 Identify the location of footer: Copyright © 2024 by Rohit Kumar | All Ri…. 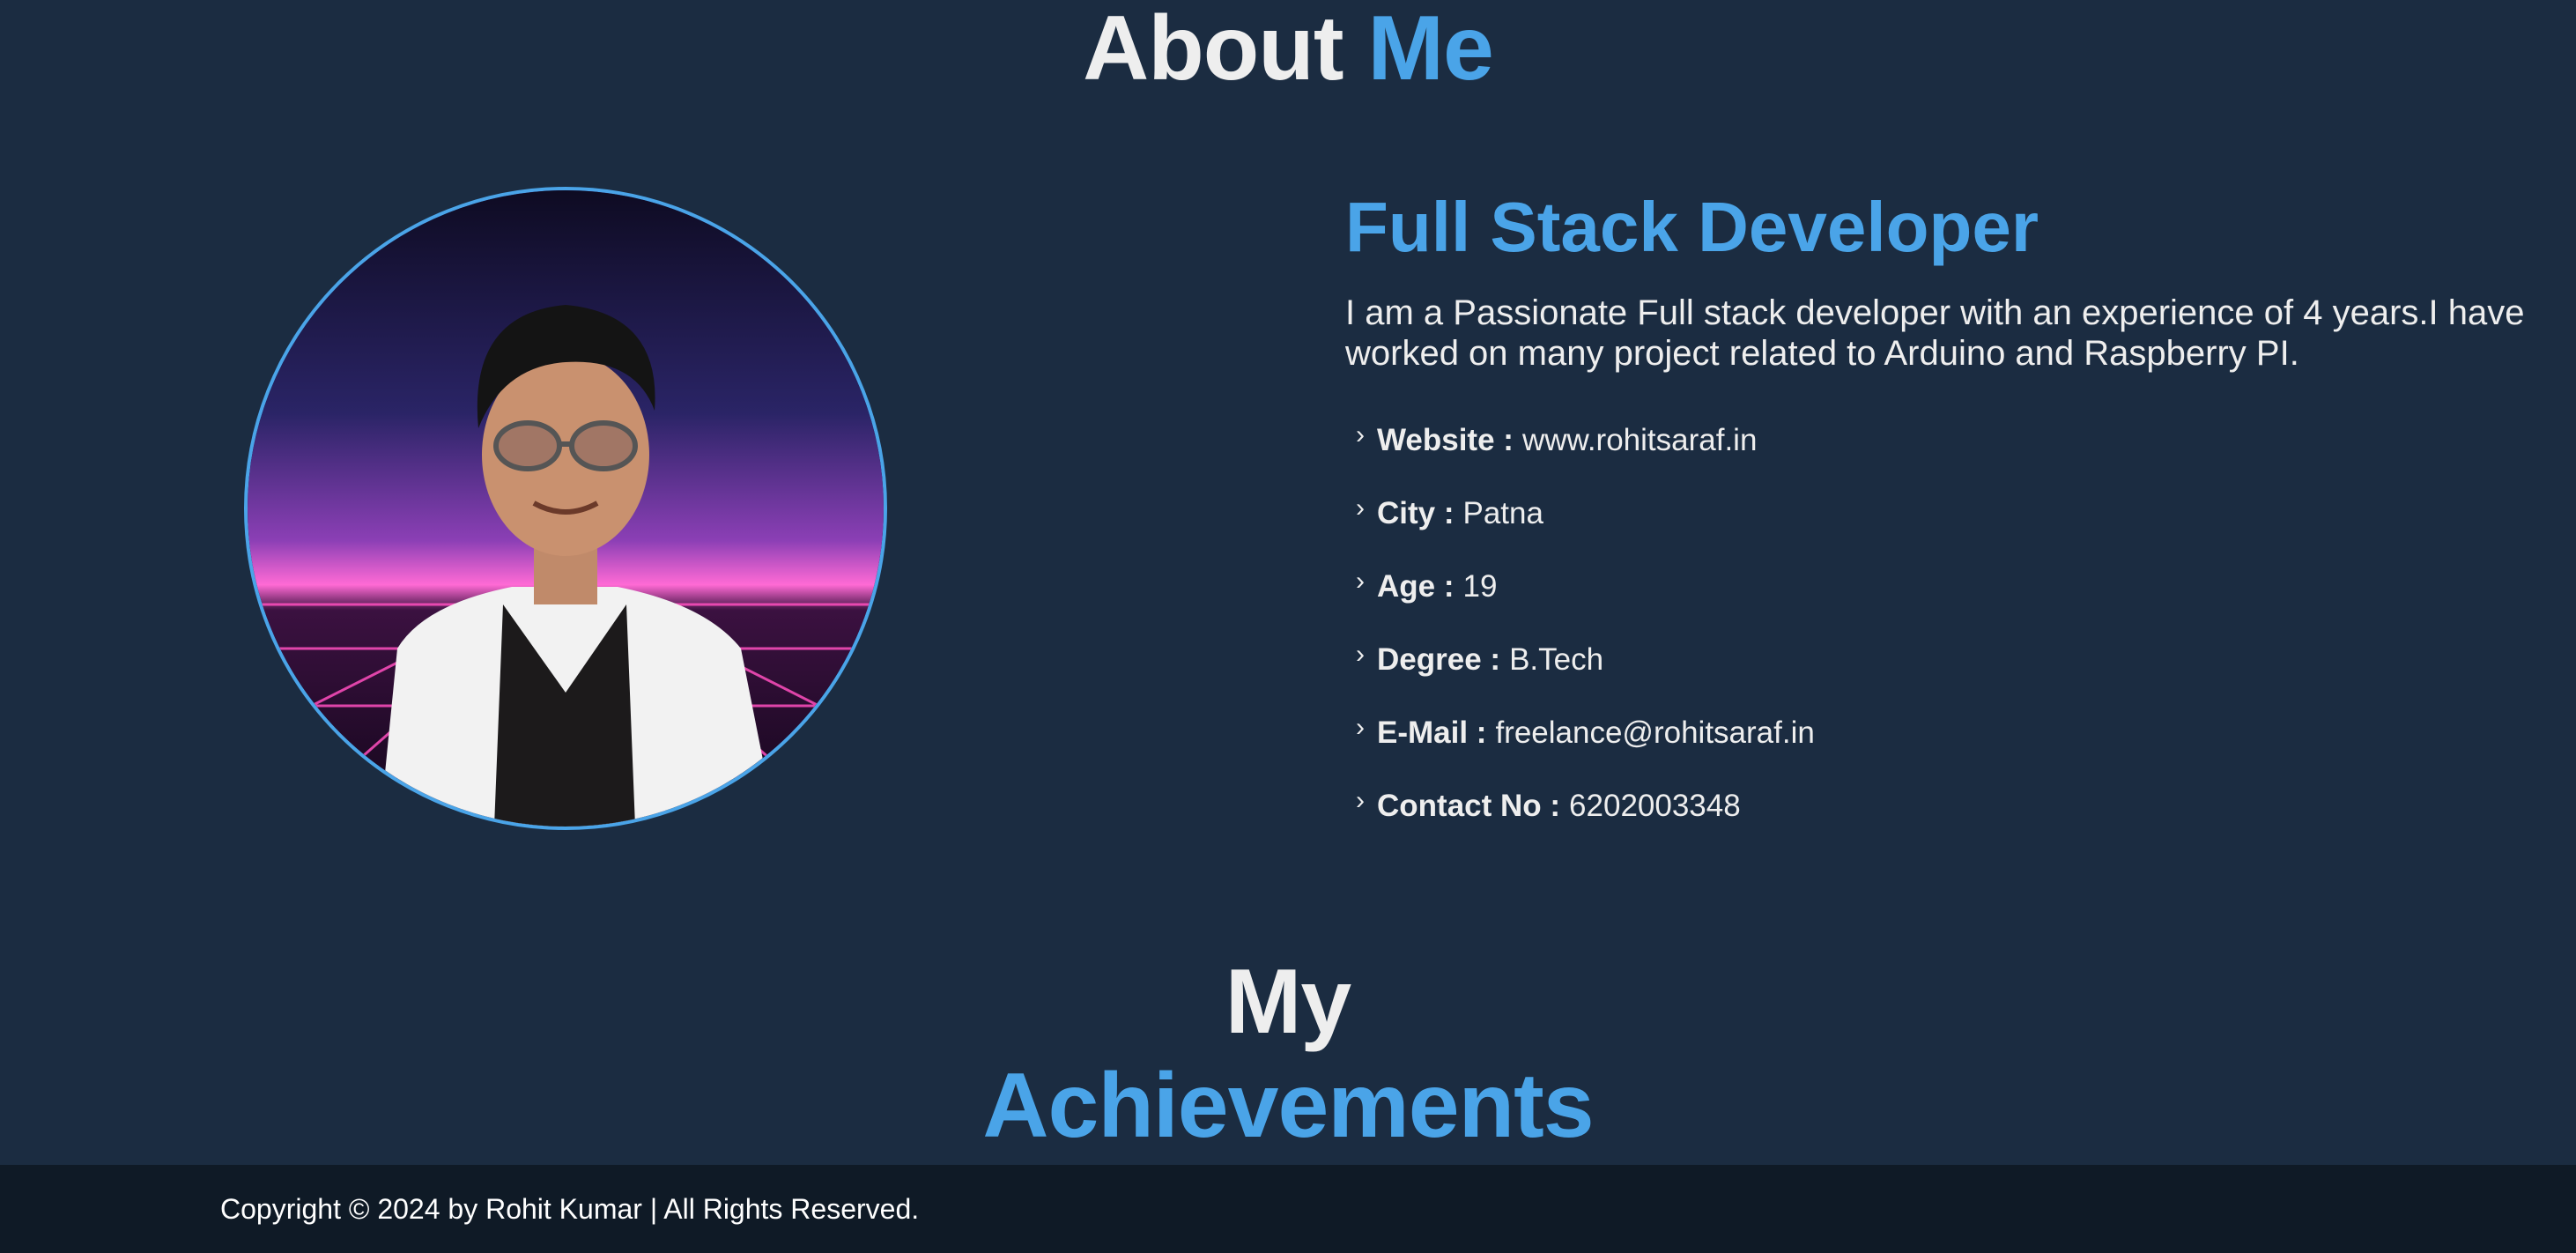
(1288, 1209).